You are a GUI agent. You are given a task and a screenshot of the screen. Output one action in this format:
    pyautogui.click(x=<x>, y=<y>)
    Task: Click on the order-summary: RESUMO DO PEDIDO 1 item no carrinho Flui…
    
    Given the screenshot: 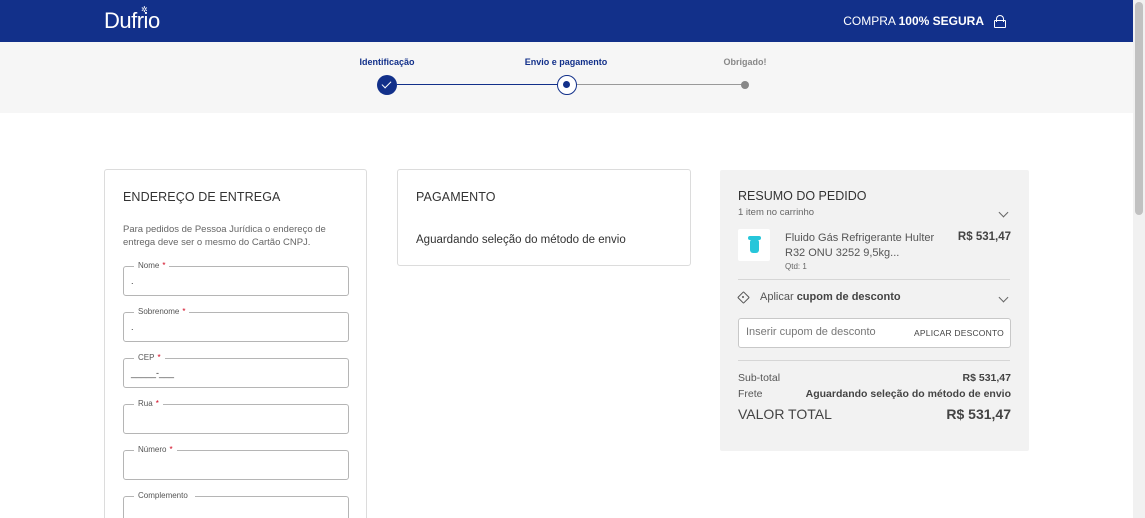 What is the action you would take?
    pyautogui.click(x=874, y=310)
    